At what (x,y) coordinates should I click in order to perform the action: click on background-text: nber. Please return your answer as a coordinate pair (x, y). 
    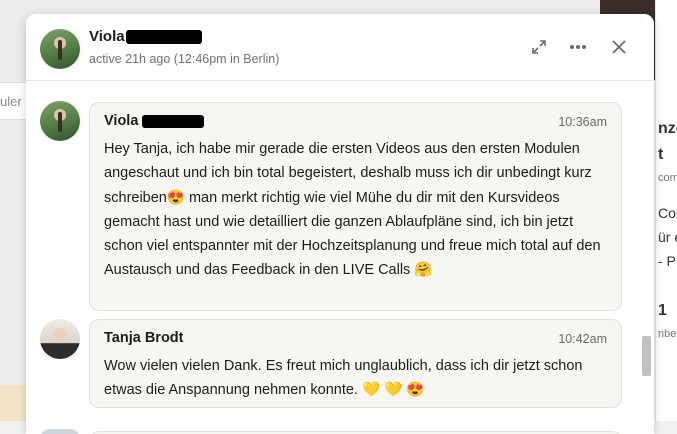
    Looking at the image, I should click on (667, 334).